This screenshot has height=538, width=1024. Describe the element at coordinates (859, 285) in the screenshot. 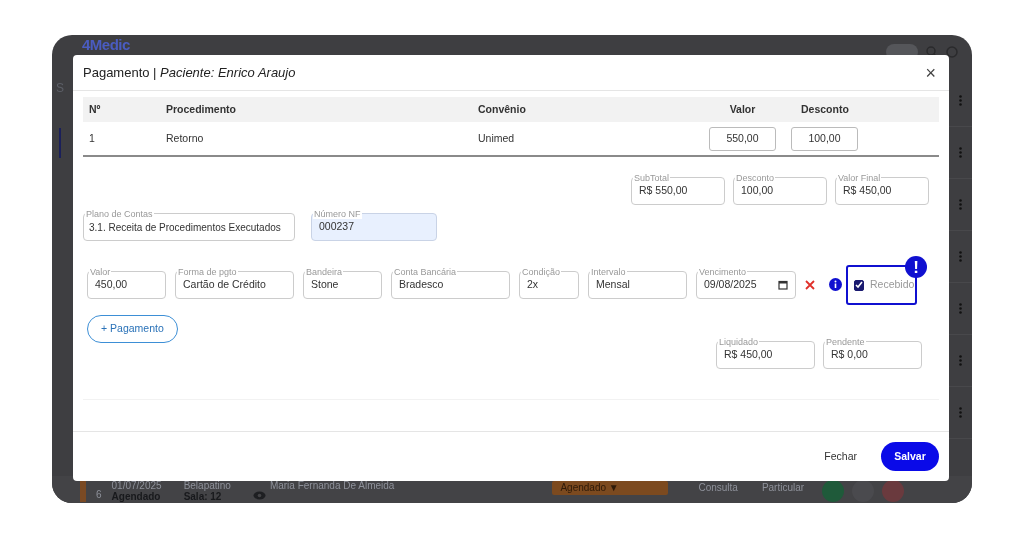

I see `checkbox` at that location.